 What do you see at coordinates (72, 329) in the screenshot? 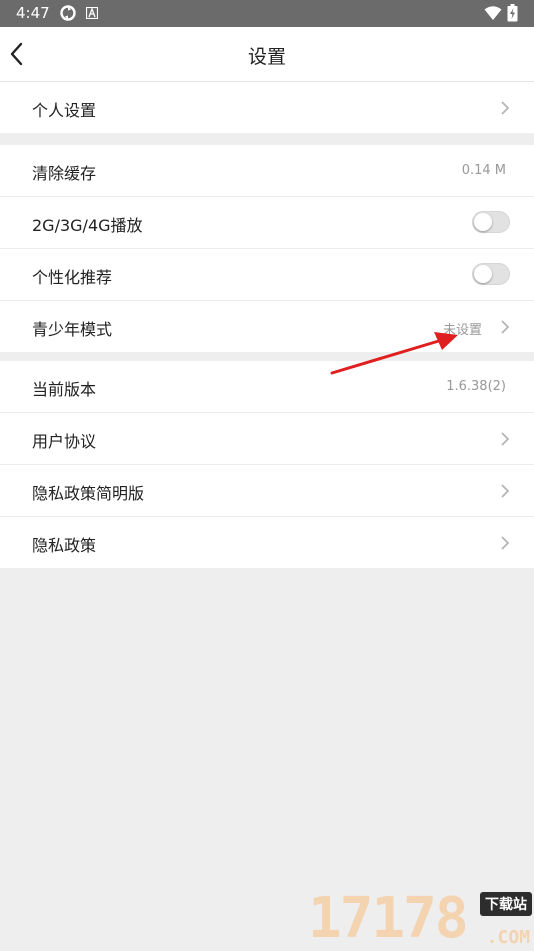
I see `row-label: 青少年模式` at bounding box center [72, 329].